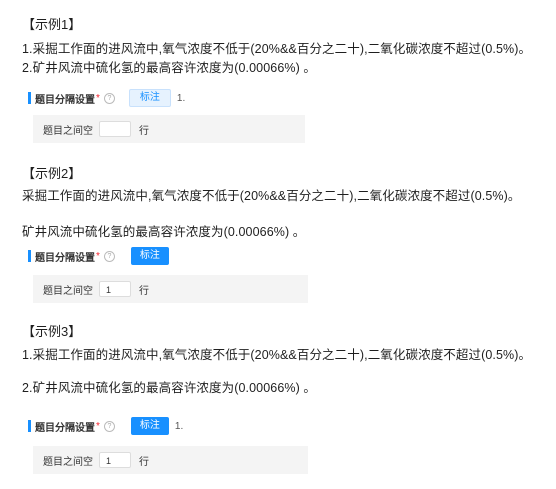 The image size is (556, 489). I want to click on example-2-spacing-panel: 题目之间空 1 行, so click(170, 289).